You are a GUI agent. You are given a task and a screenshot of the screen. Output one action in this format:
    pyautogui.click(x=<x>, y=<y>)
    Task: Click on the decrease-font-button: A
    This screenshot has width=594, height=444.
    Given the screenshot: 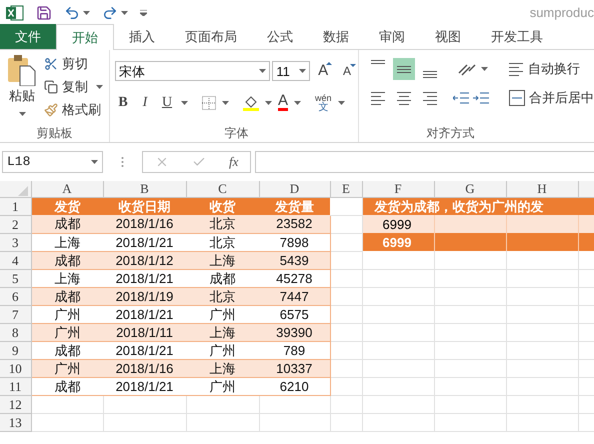 What is the action you would take?
    pyautogui.click(x=347, y=71)
    